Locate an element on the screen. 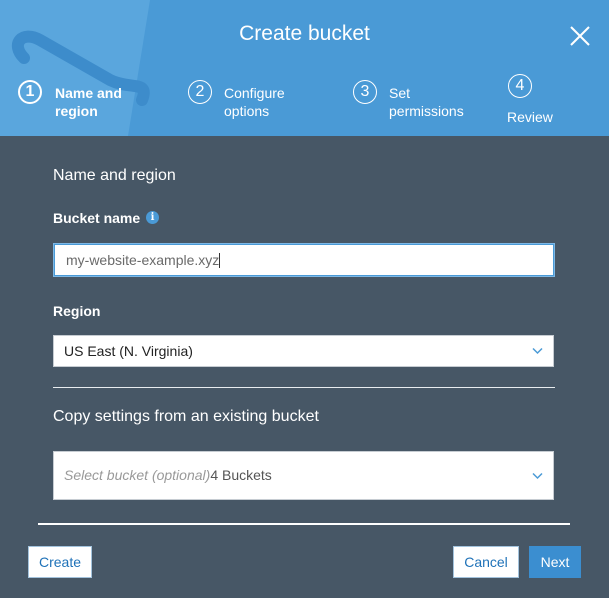 This screenshot has width=609, height=598. step-label: Review is located at coordinates (530, 117).